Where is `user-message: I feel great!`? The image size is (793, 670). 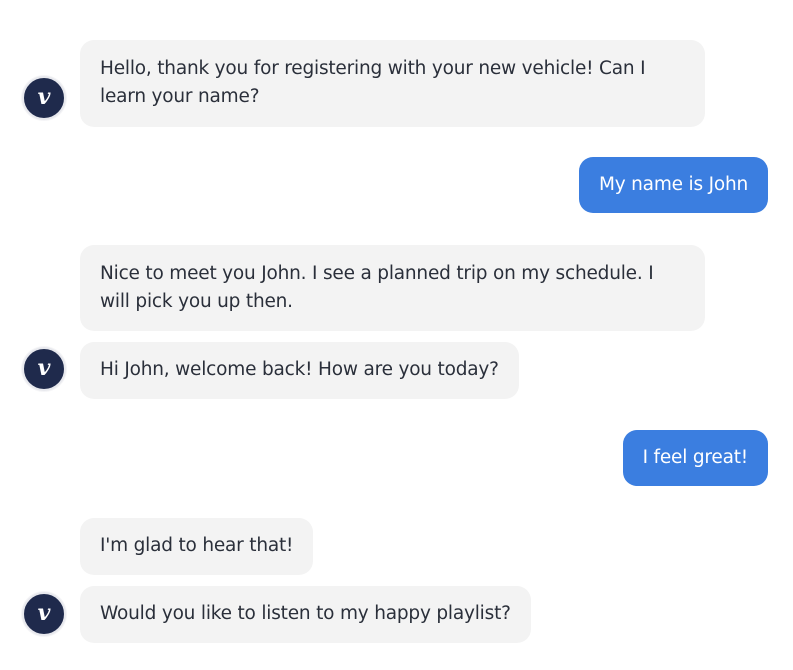 user-message: I feel great! is located at coordinates (695, 458).